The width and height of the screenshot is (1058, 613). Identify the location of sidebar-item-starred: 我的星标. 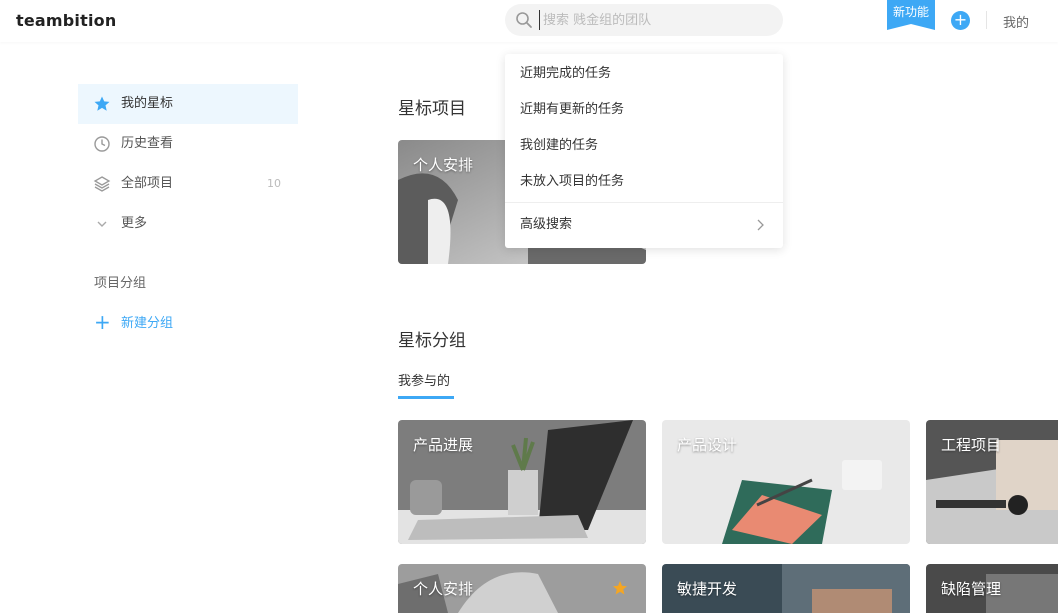
(188, 104).